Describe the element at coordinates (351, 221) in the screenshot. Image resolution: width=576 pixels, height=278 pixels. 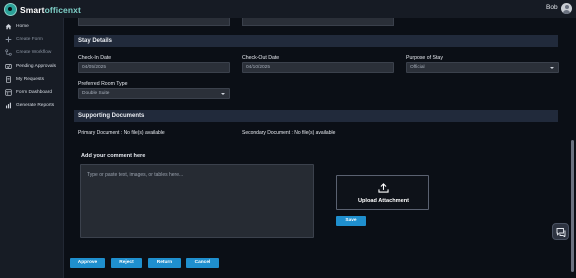
I see `save-button: Save` at that location.